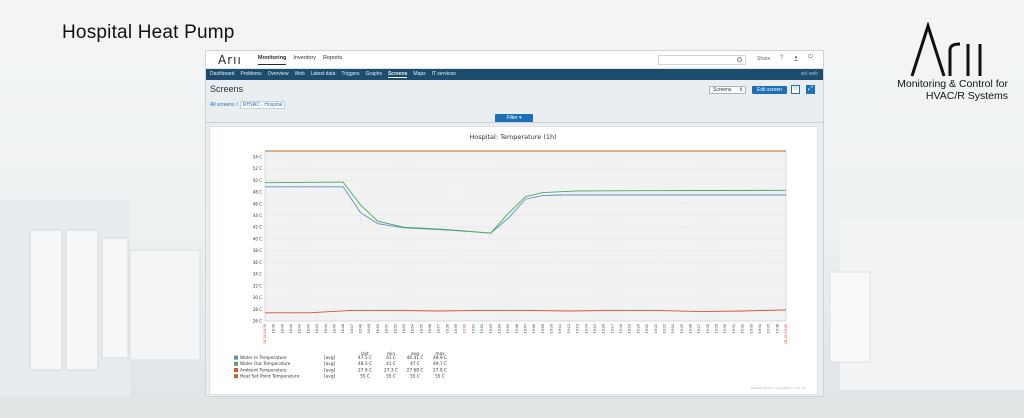 Image resolution: width=1024 pixels, height=418 pixels. What do you see at coordinates (257, 227) in the screenshot?
I see `y-tick-label: 42 C` at bounding box center [257, 227].